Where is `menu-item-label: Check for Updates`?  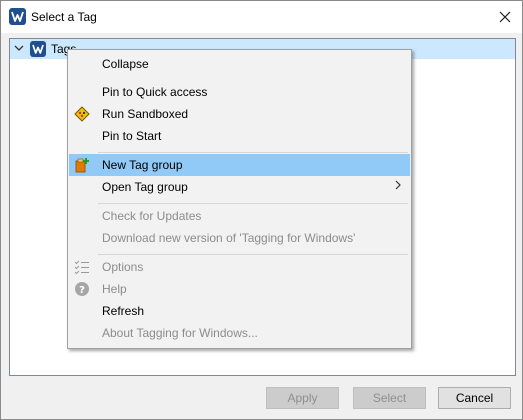 menu-item-label: Check for Updates is located at coordinates (152, 216).